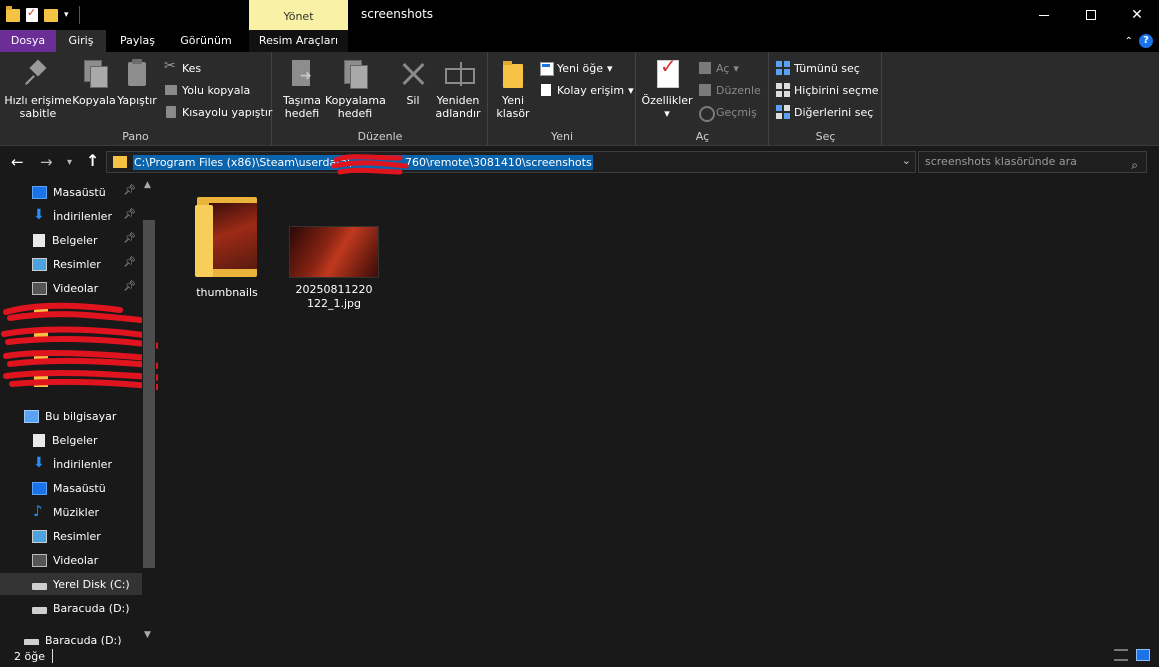 The width and height of the screenshot is (1159, 667). I want to click on sidebar-item-desktop: Masaüstü 📌︎, so click(71, 192).